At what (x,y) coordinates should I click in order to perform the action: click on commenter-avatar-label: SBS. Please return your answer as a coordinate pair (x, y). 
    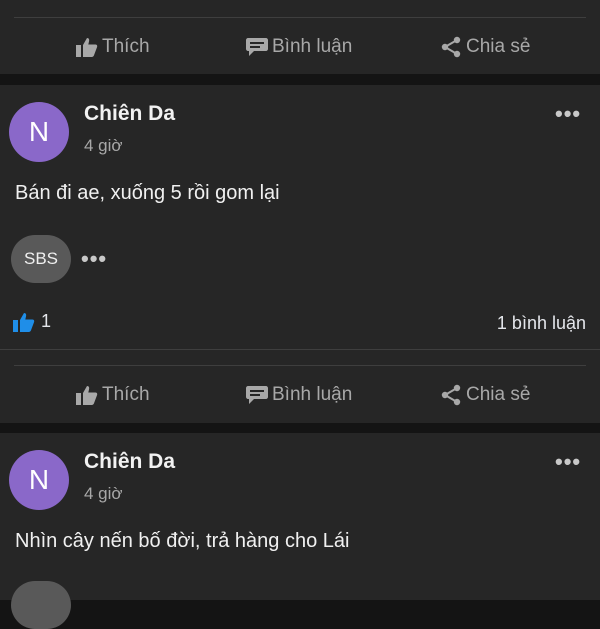
    Looking at the image, I should click on (41, 258).